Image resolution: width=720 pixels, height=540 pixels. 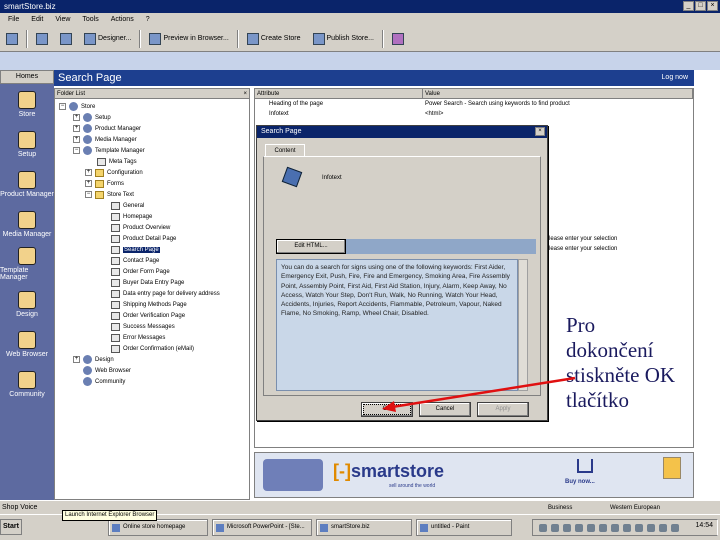 I want to click on menu-tools: Tools, so click(x=90, y=19).